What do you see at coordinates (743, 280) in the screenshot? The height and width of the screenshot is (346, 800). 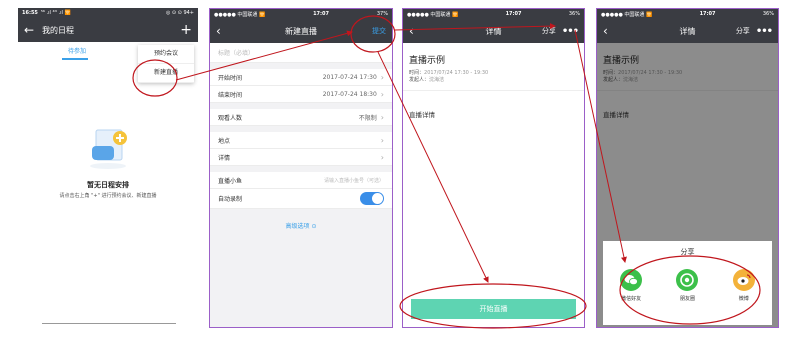 I see `weibo-icon` at bounding box center [743, 280].